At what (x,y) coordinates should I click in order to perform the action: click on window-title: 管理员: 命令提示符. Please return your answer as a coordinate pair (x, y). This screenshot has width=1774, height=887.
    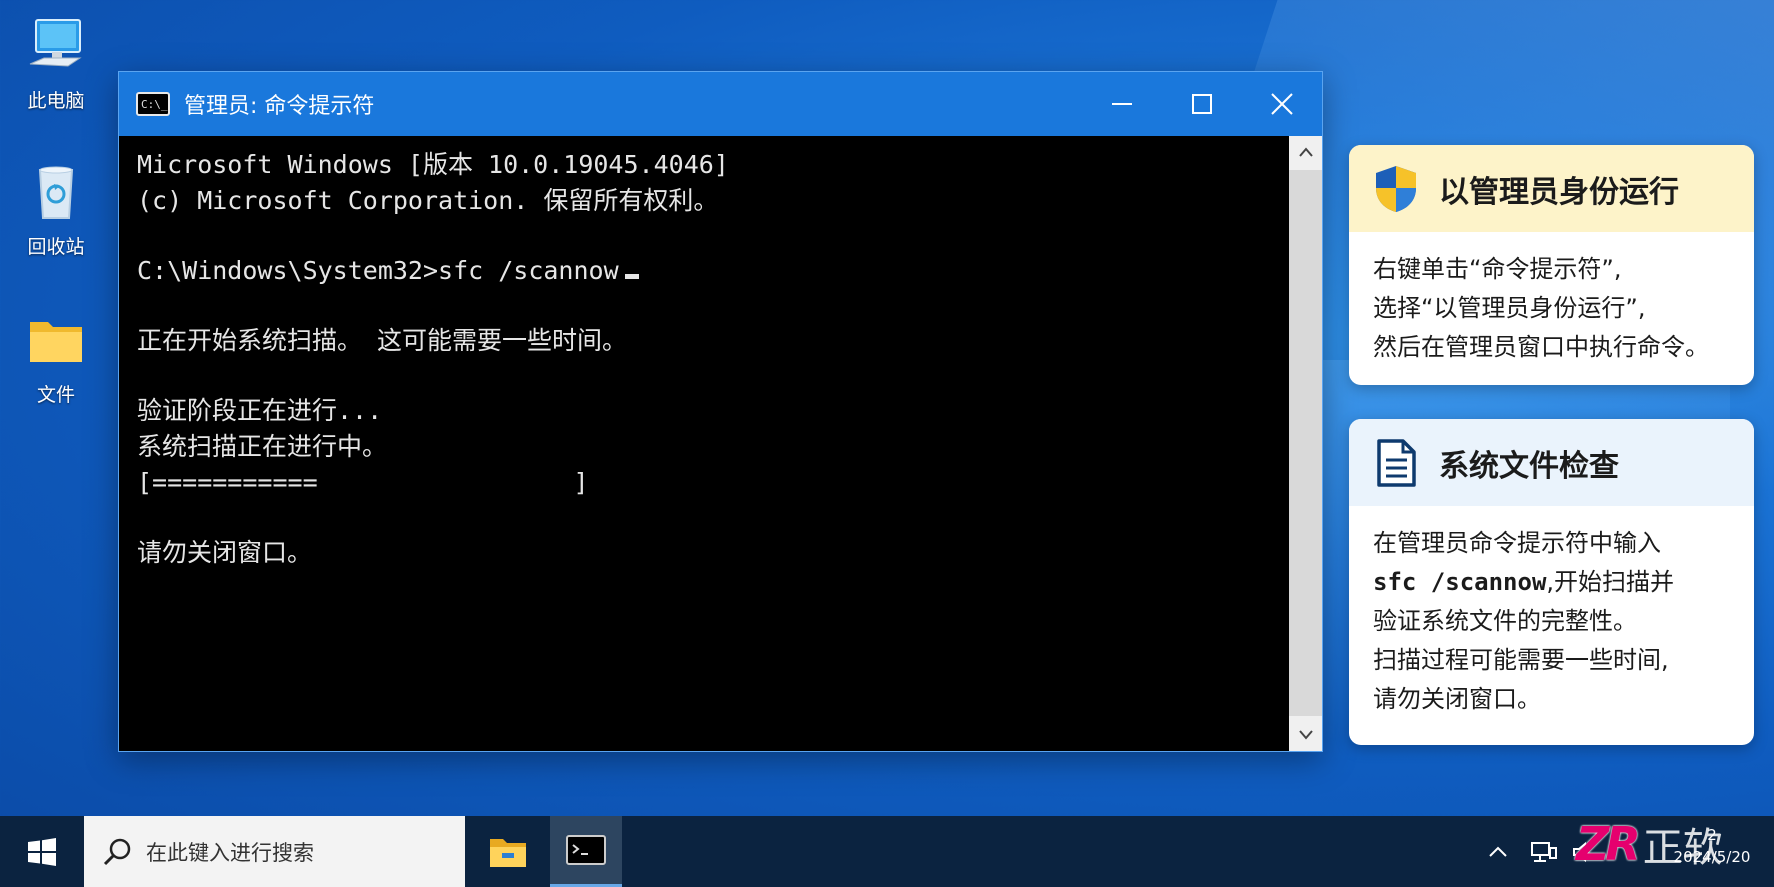
    Looking at the image, I should click on (279, 106).